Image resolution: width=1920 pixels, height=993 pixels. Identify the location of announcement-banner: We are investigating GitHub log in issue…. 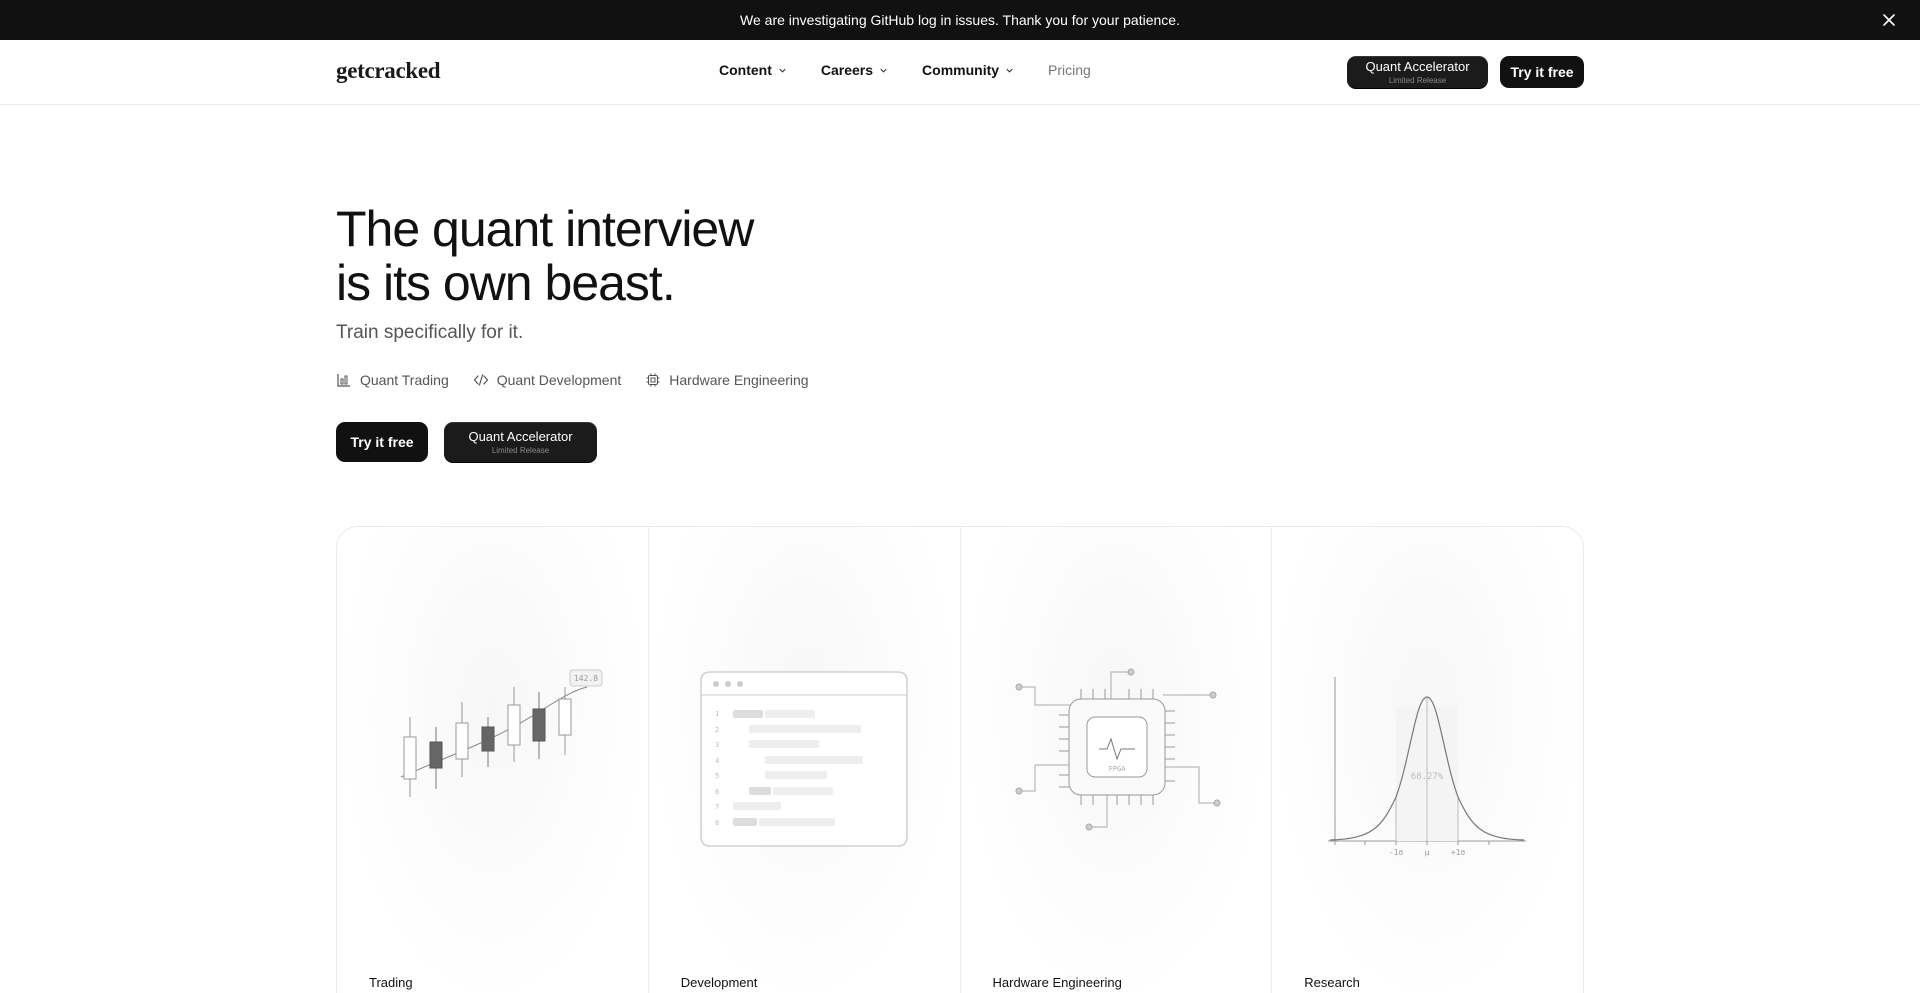
(960, 20).